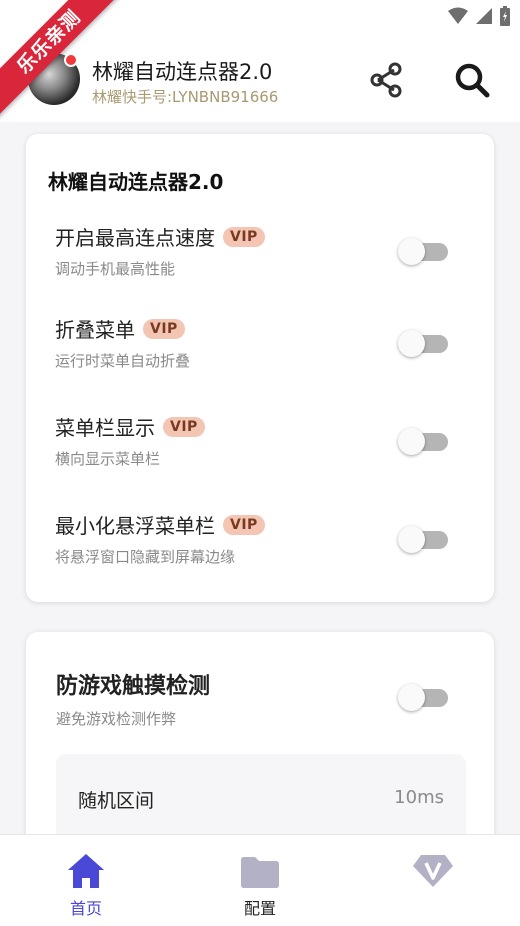  I want to click on wifi-icon, so click(458, 15).